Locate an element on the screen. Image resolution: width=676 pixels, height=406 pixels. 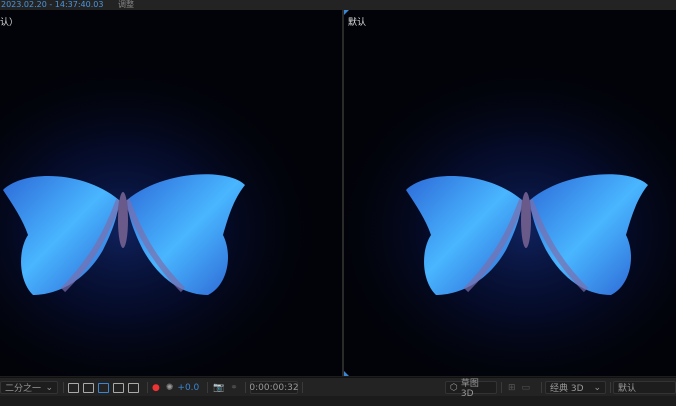
timestamp: 2023.02.20 - 14:37:40.03 is located at coordinates (52, 4).